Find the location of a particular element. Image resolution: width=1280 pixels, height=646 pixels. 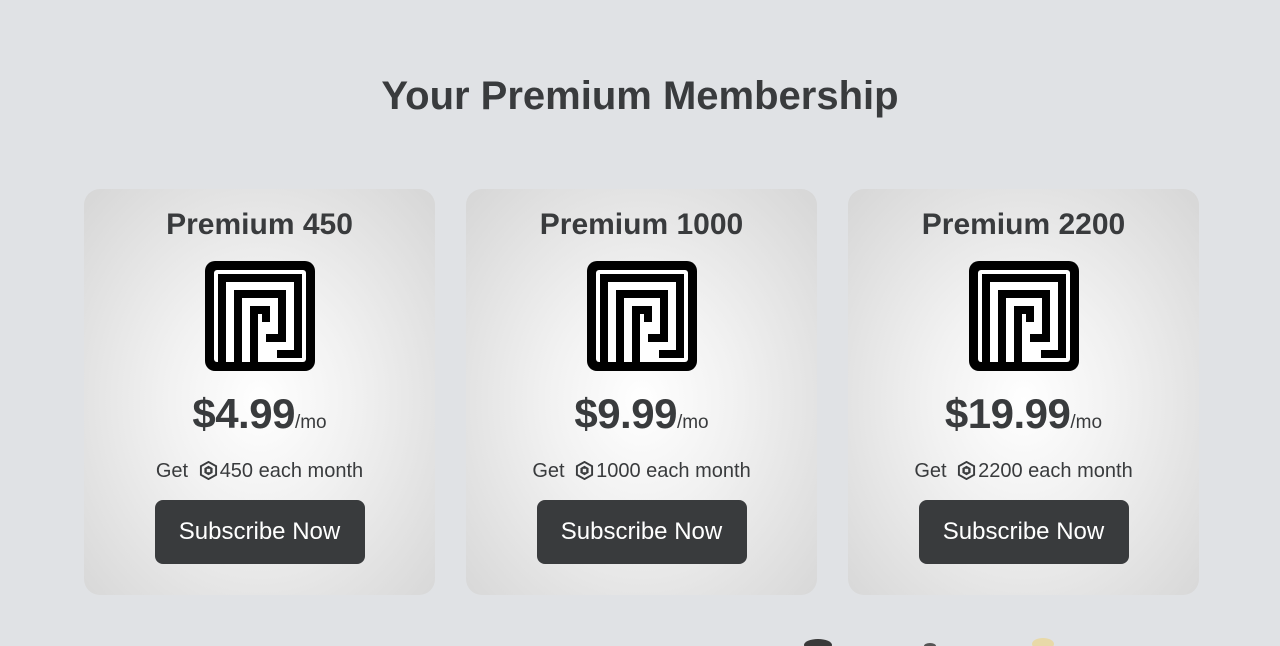

robux-amount-row: Get 1000 each month is located at coordinates (641, 471).